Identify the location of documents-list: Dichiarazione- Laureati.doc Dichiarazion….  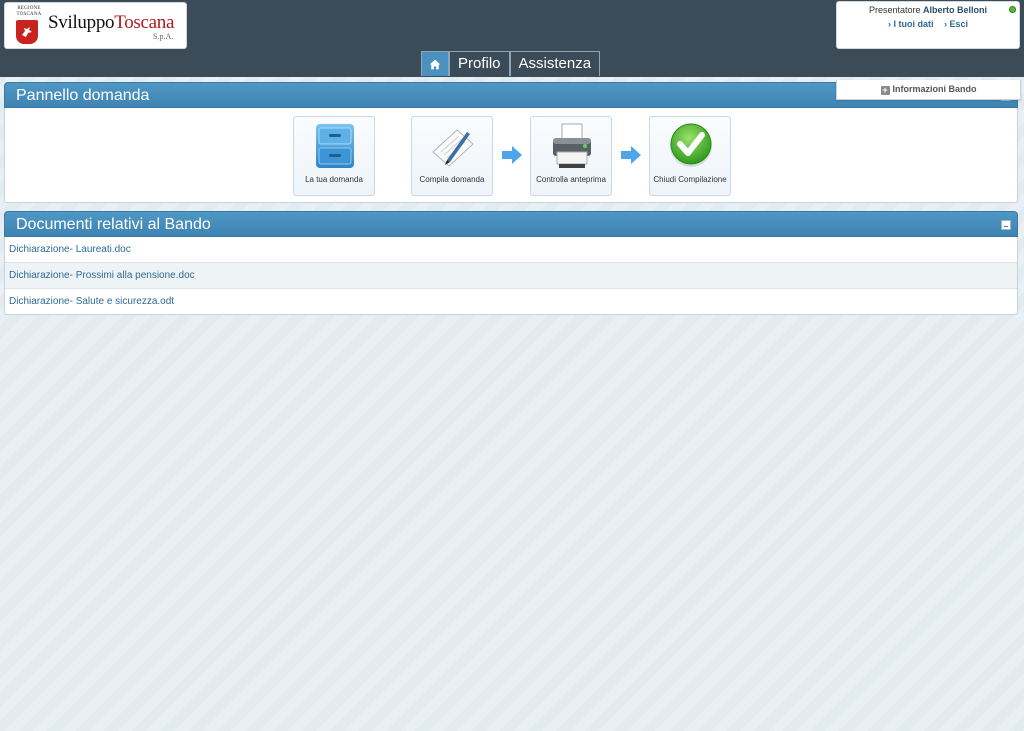
(511, 276).